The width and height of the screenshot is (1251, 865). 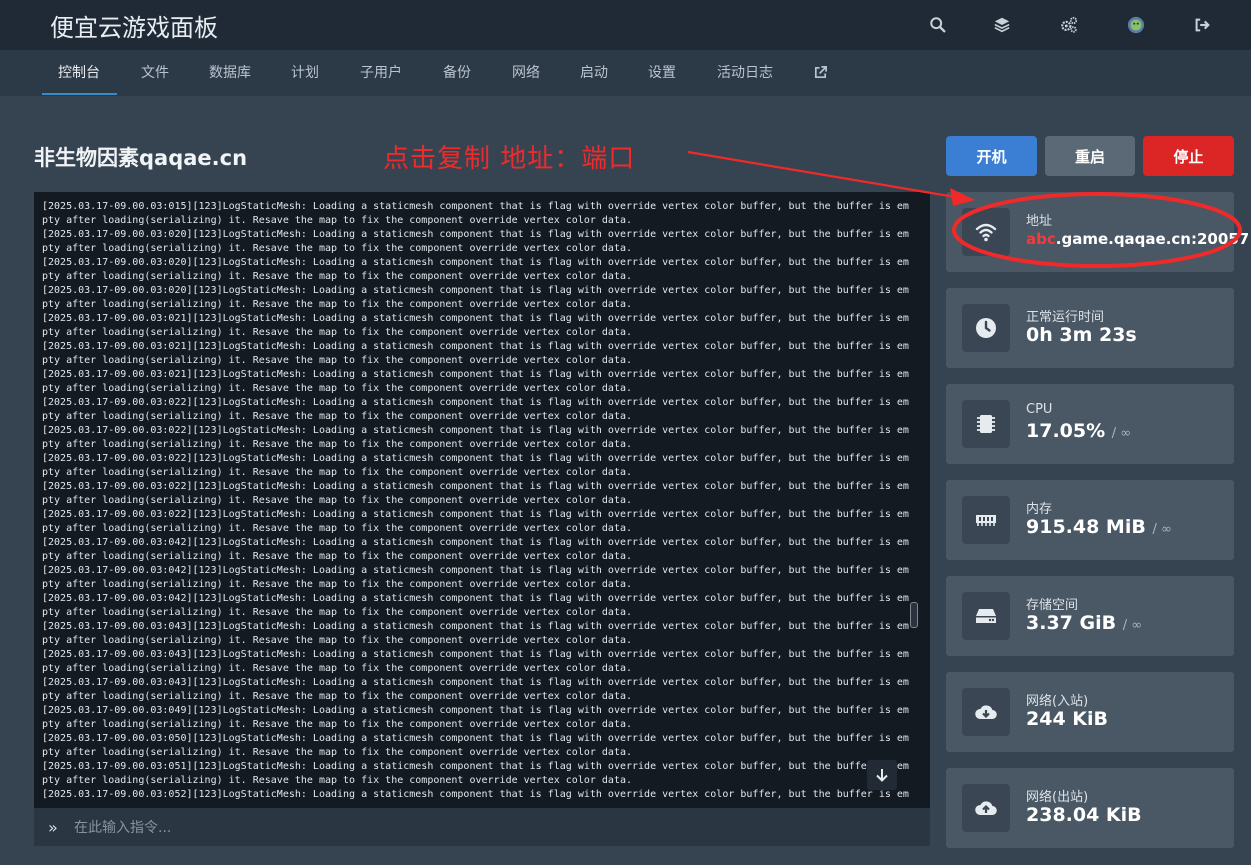 I want to click on tab-databases: 数据库, so click(x=230, y=73).